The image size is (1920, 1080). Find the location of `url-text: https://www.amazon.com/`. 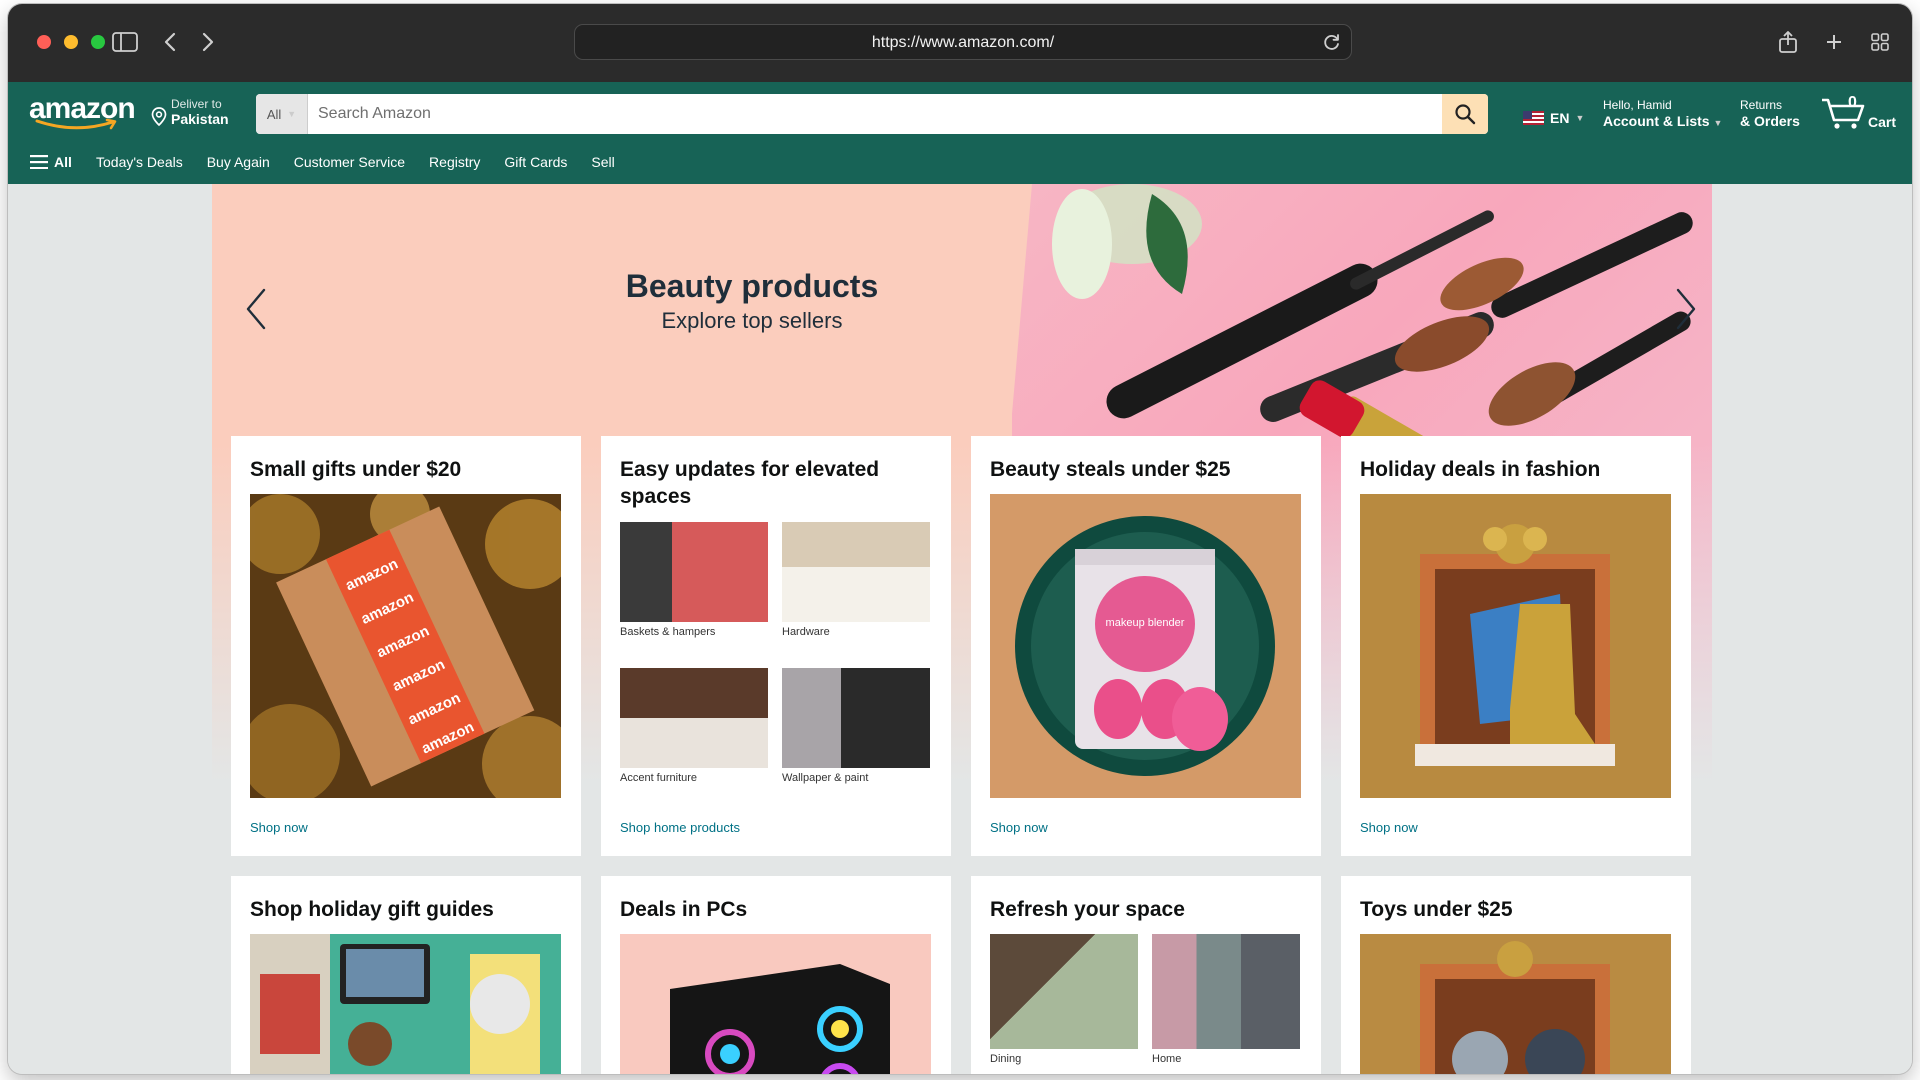

url-text: https://www.amazon.com/ is located at coordinates (963, 43).